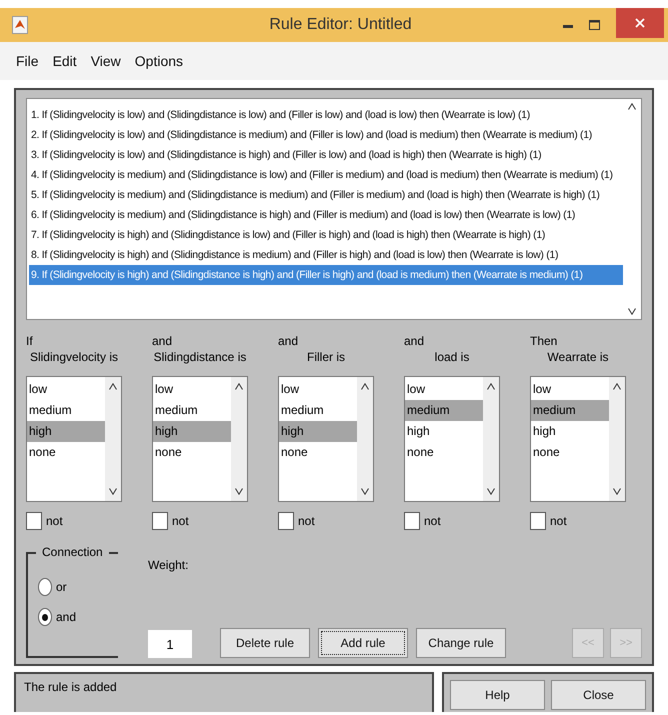 The height and width of the screenshot is (715, 668). Describe the element at coordinates (326, 115) in the screenshot. I see `rule-item: 1. If (Slidingvelocity is low) and (Slidingdistance is low) and (Filler is low) and (load is low) then (Wearrate is low) (1)` at that location.